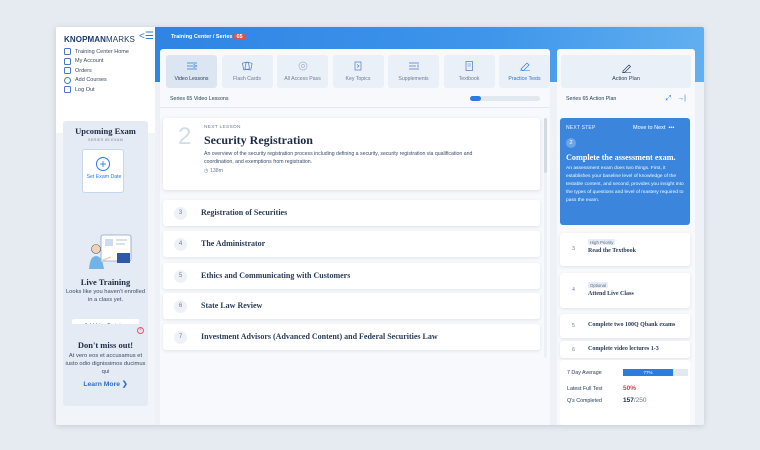  What do you see at coordinates (626, 79) in the screenshot?
I see `action-plan-title: Action Plan` at bounding box center [626, 79].